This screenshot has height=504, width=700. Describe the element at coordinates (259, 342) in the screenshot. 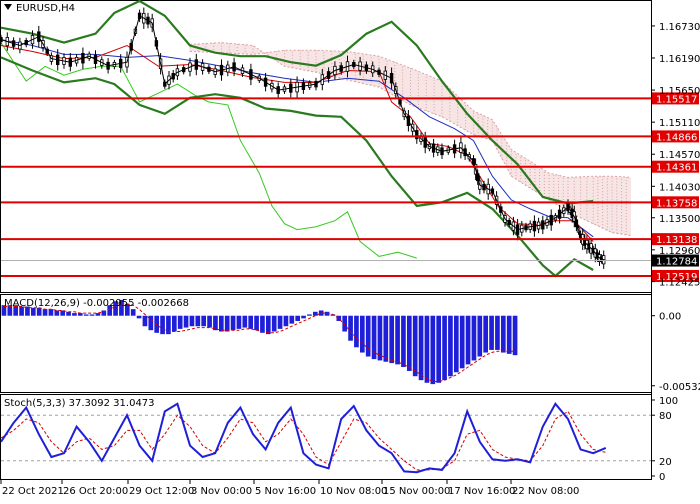

I see `macd-plot` at that location.